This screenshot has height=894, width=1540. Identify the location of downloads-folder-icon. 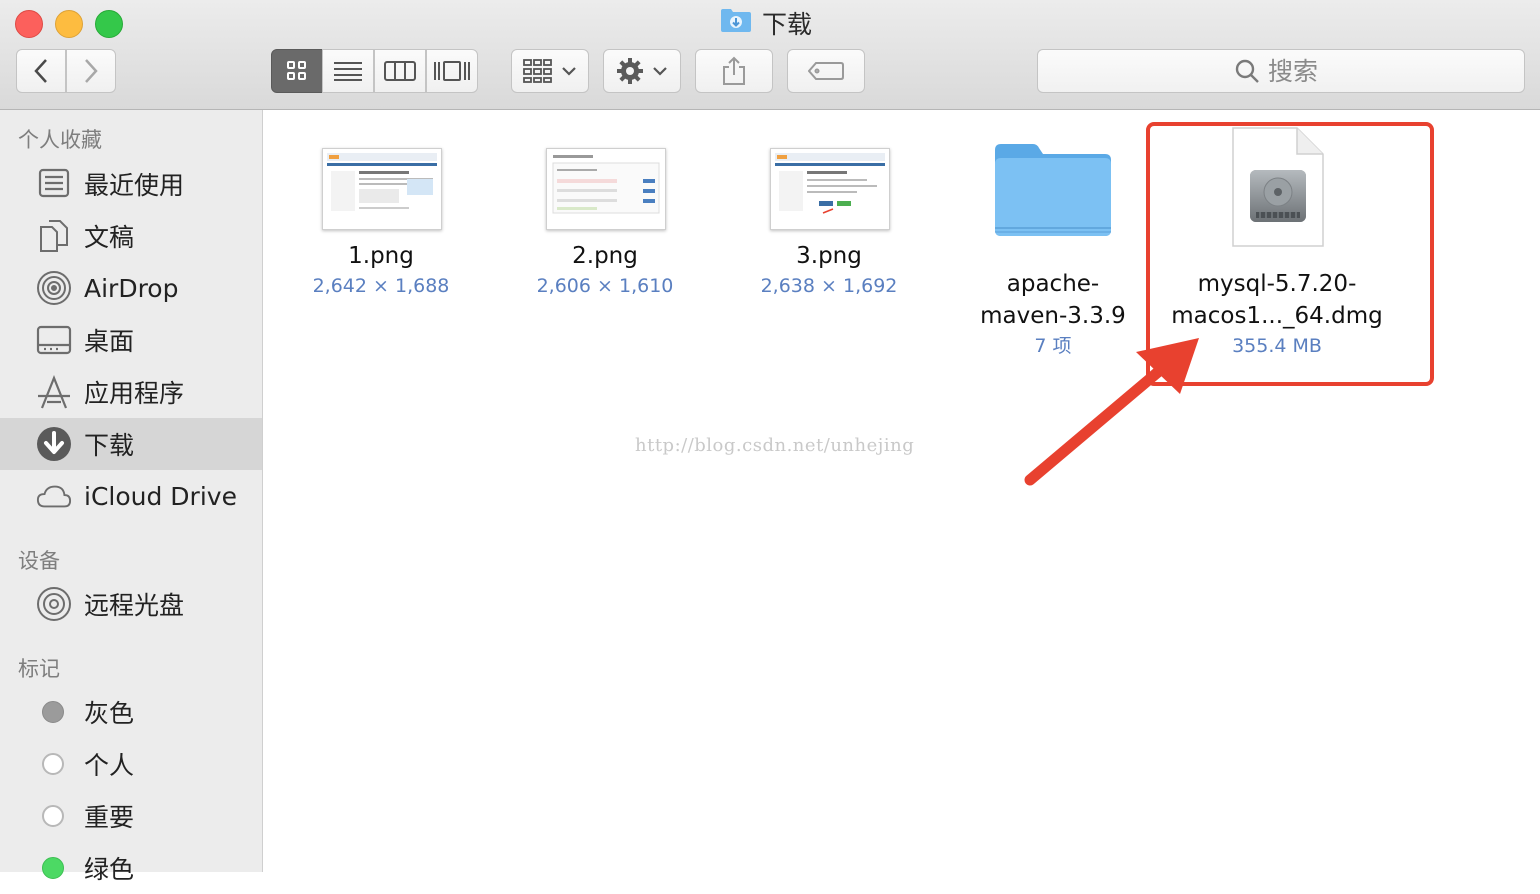
(736, 23).